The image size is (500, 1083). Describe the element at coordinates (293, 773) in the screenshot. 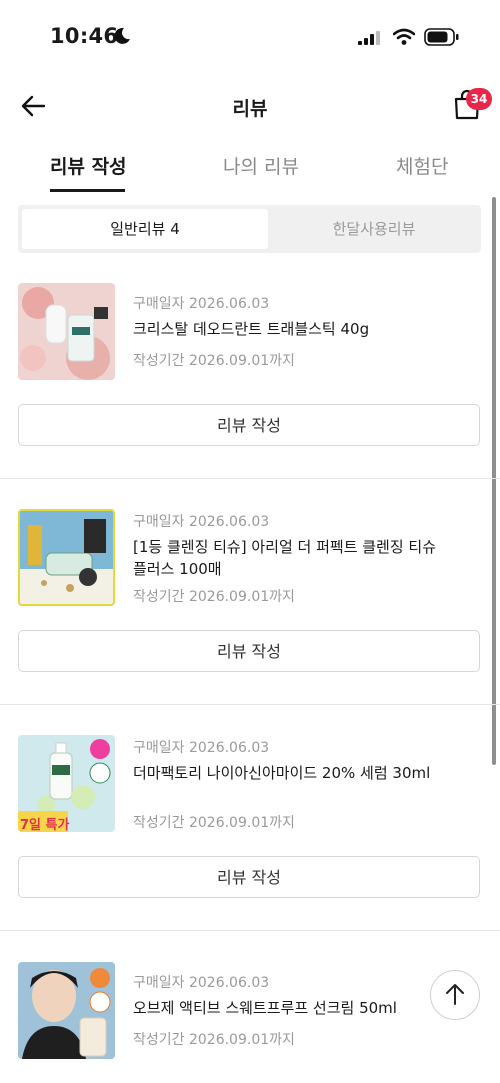

I see `product-title: 더마팩토리 나이아신아마이드 20% 세럼 30ml` at that location.